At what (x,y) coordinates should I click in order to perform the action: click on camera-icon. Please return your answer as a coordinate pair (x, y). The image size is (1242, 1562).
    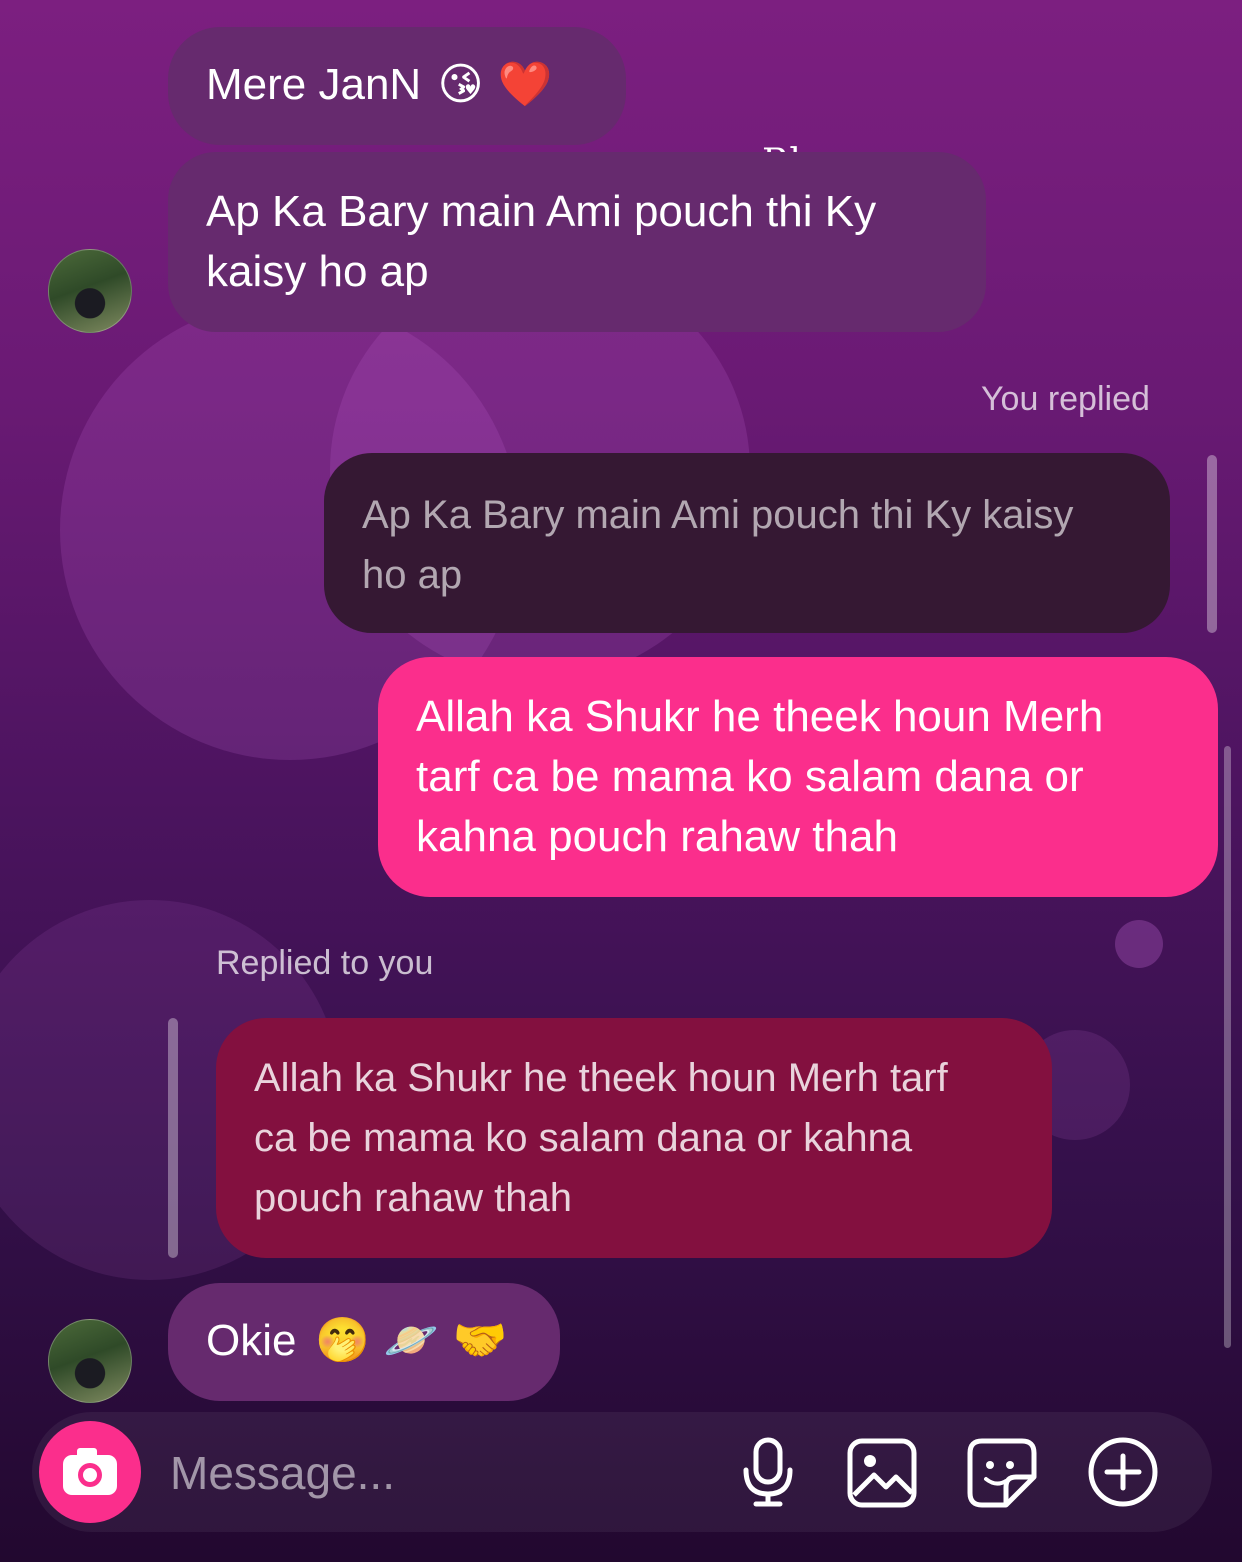
    Looking at the image, I should click on (90, 1471).